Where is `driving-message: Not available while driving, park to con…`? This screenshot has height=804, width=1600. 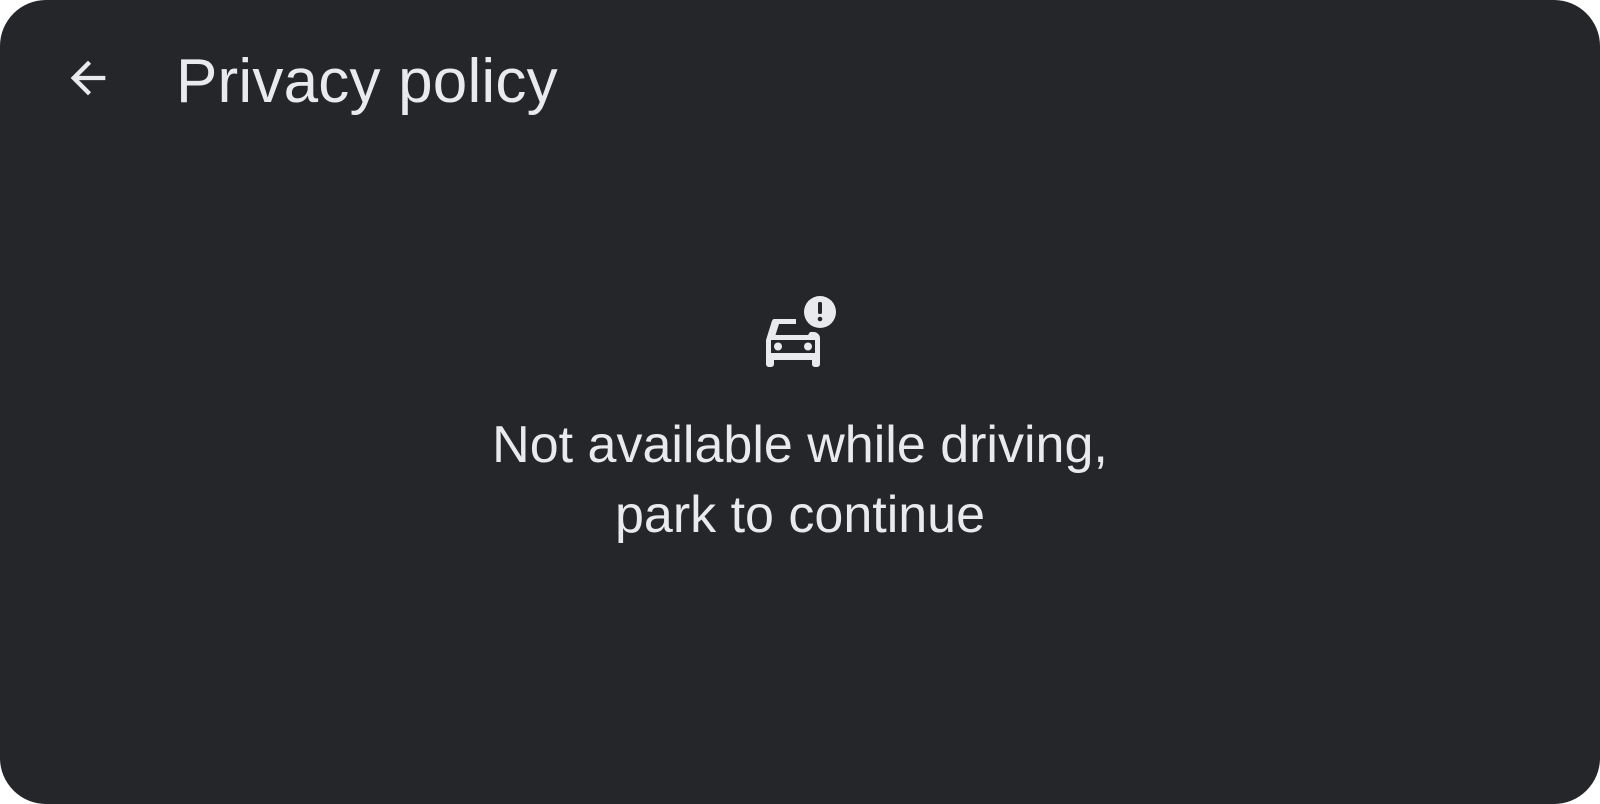
driving-message: Not available while driving, park to con… is located at coordinates (800, 480).